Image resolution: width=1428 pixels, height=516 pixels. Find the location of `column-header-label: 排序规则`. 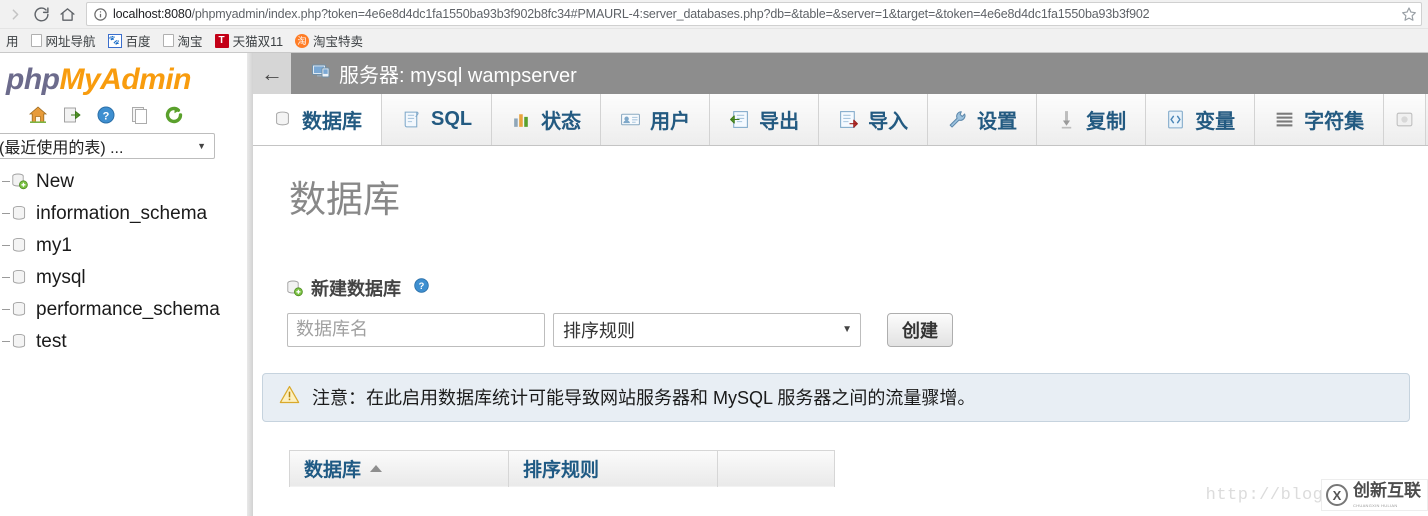

column-header-label: 排序规则 is located at coordinates (561, 471).